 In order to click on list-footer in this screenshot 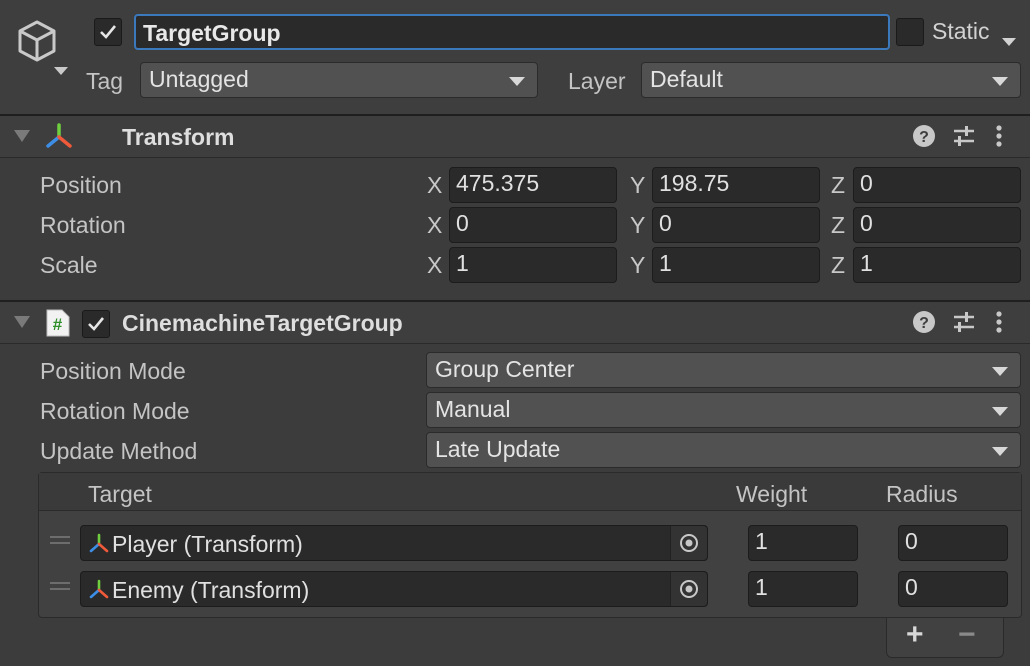, I will do `click(945, 638)`.